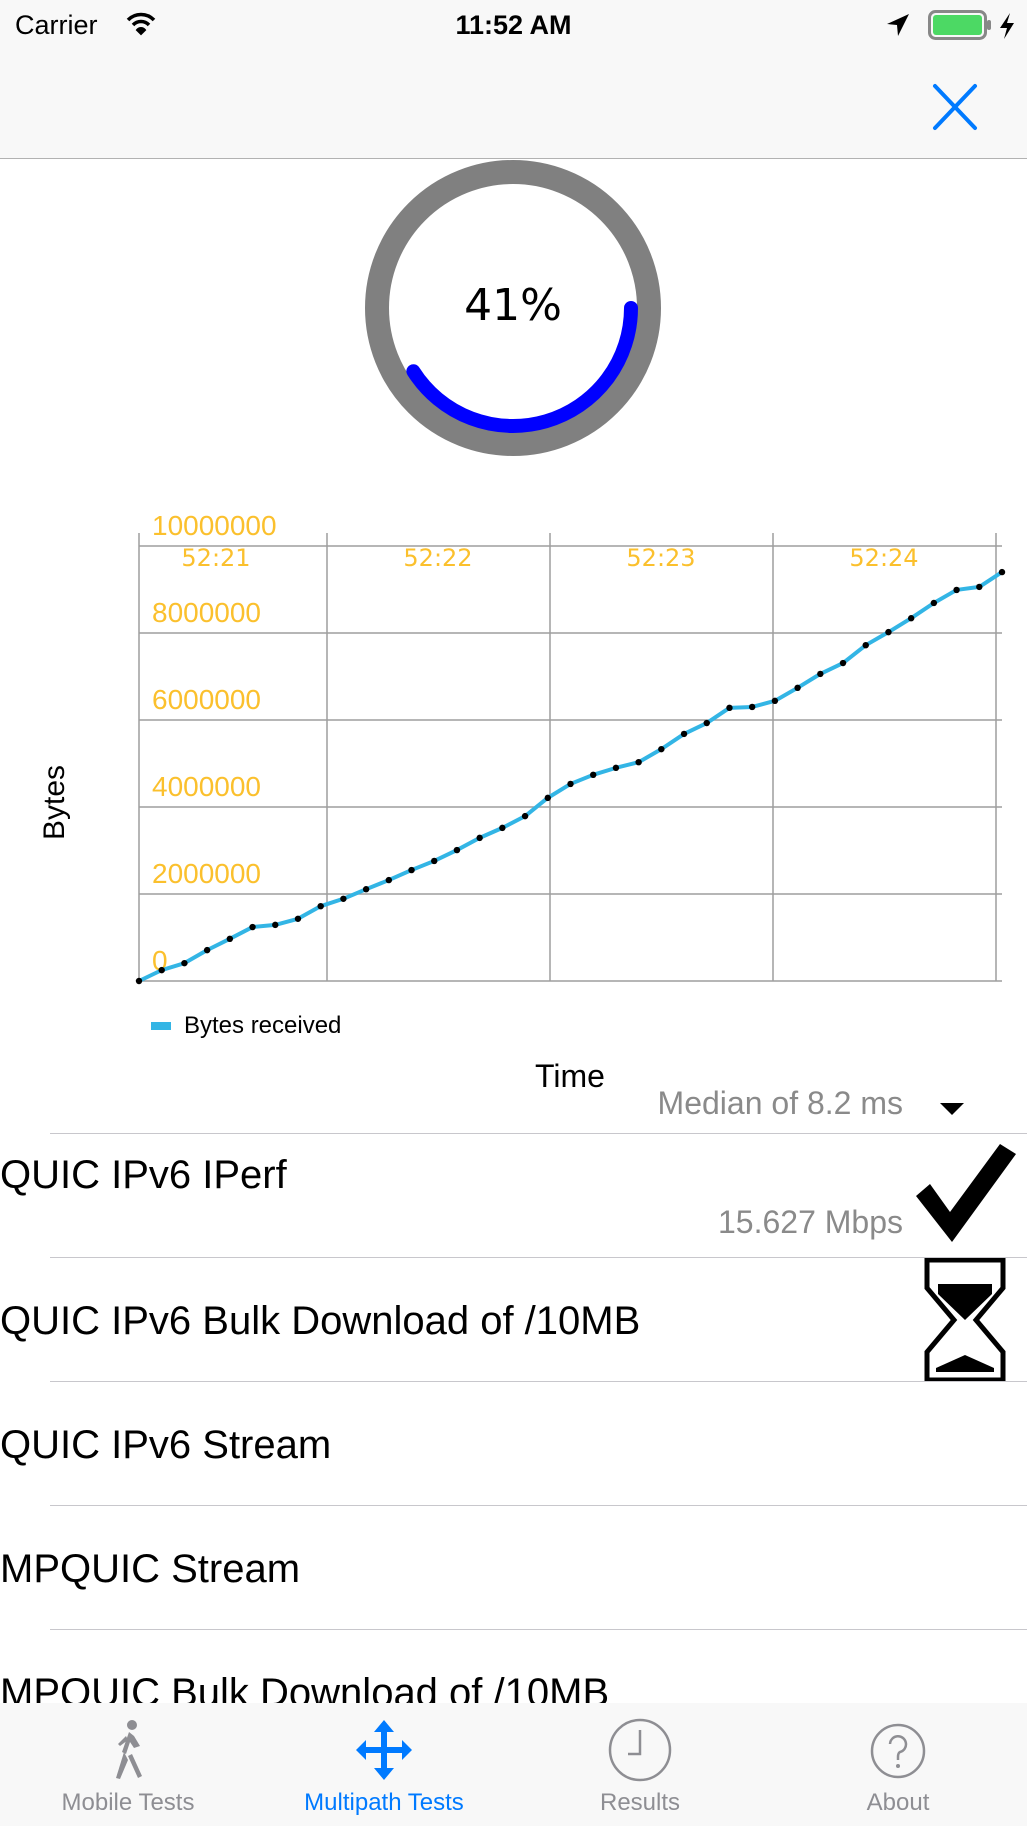  I want to click on progress-percent-label: 41%, so click(513, 305).